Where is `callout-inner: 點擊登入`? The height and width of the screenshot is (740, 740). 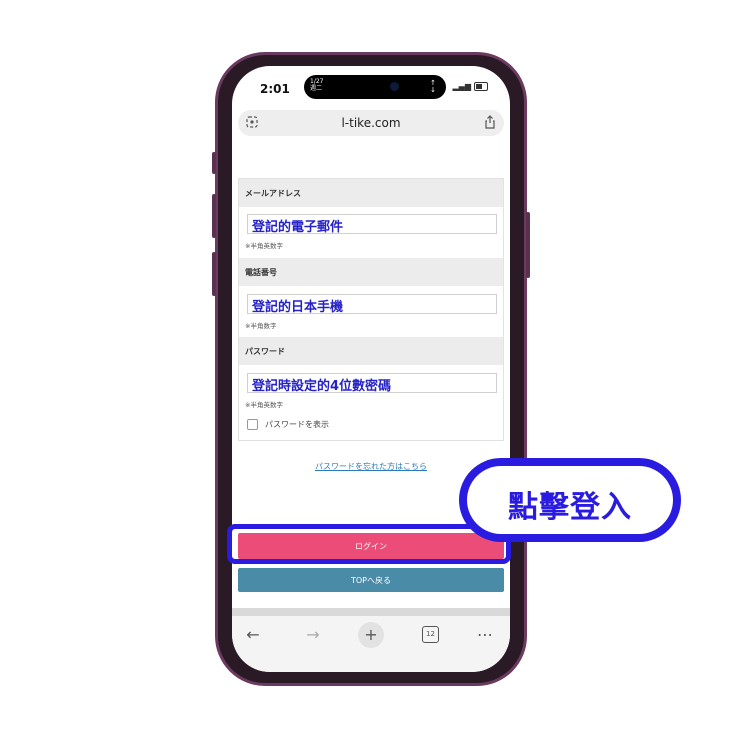
callout-inner: 點擊登入 is located at coordinates (570, 500).